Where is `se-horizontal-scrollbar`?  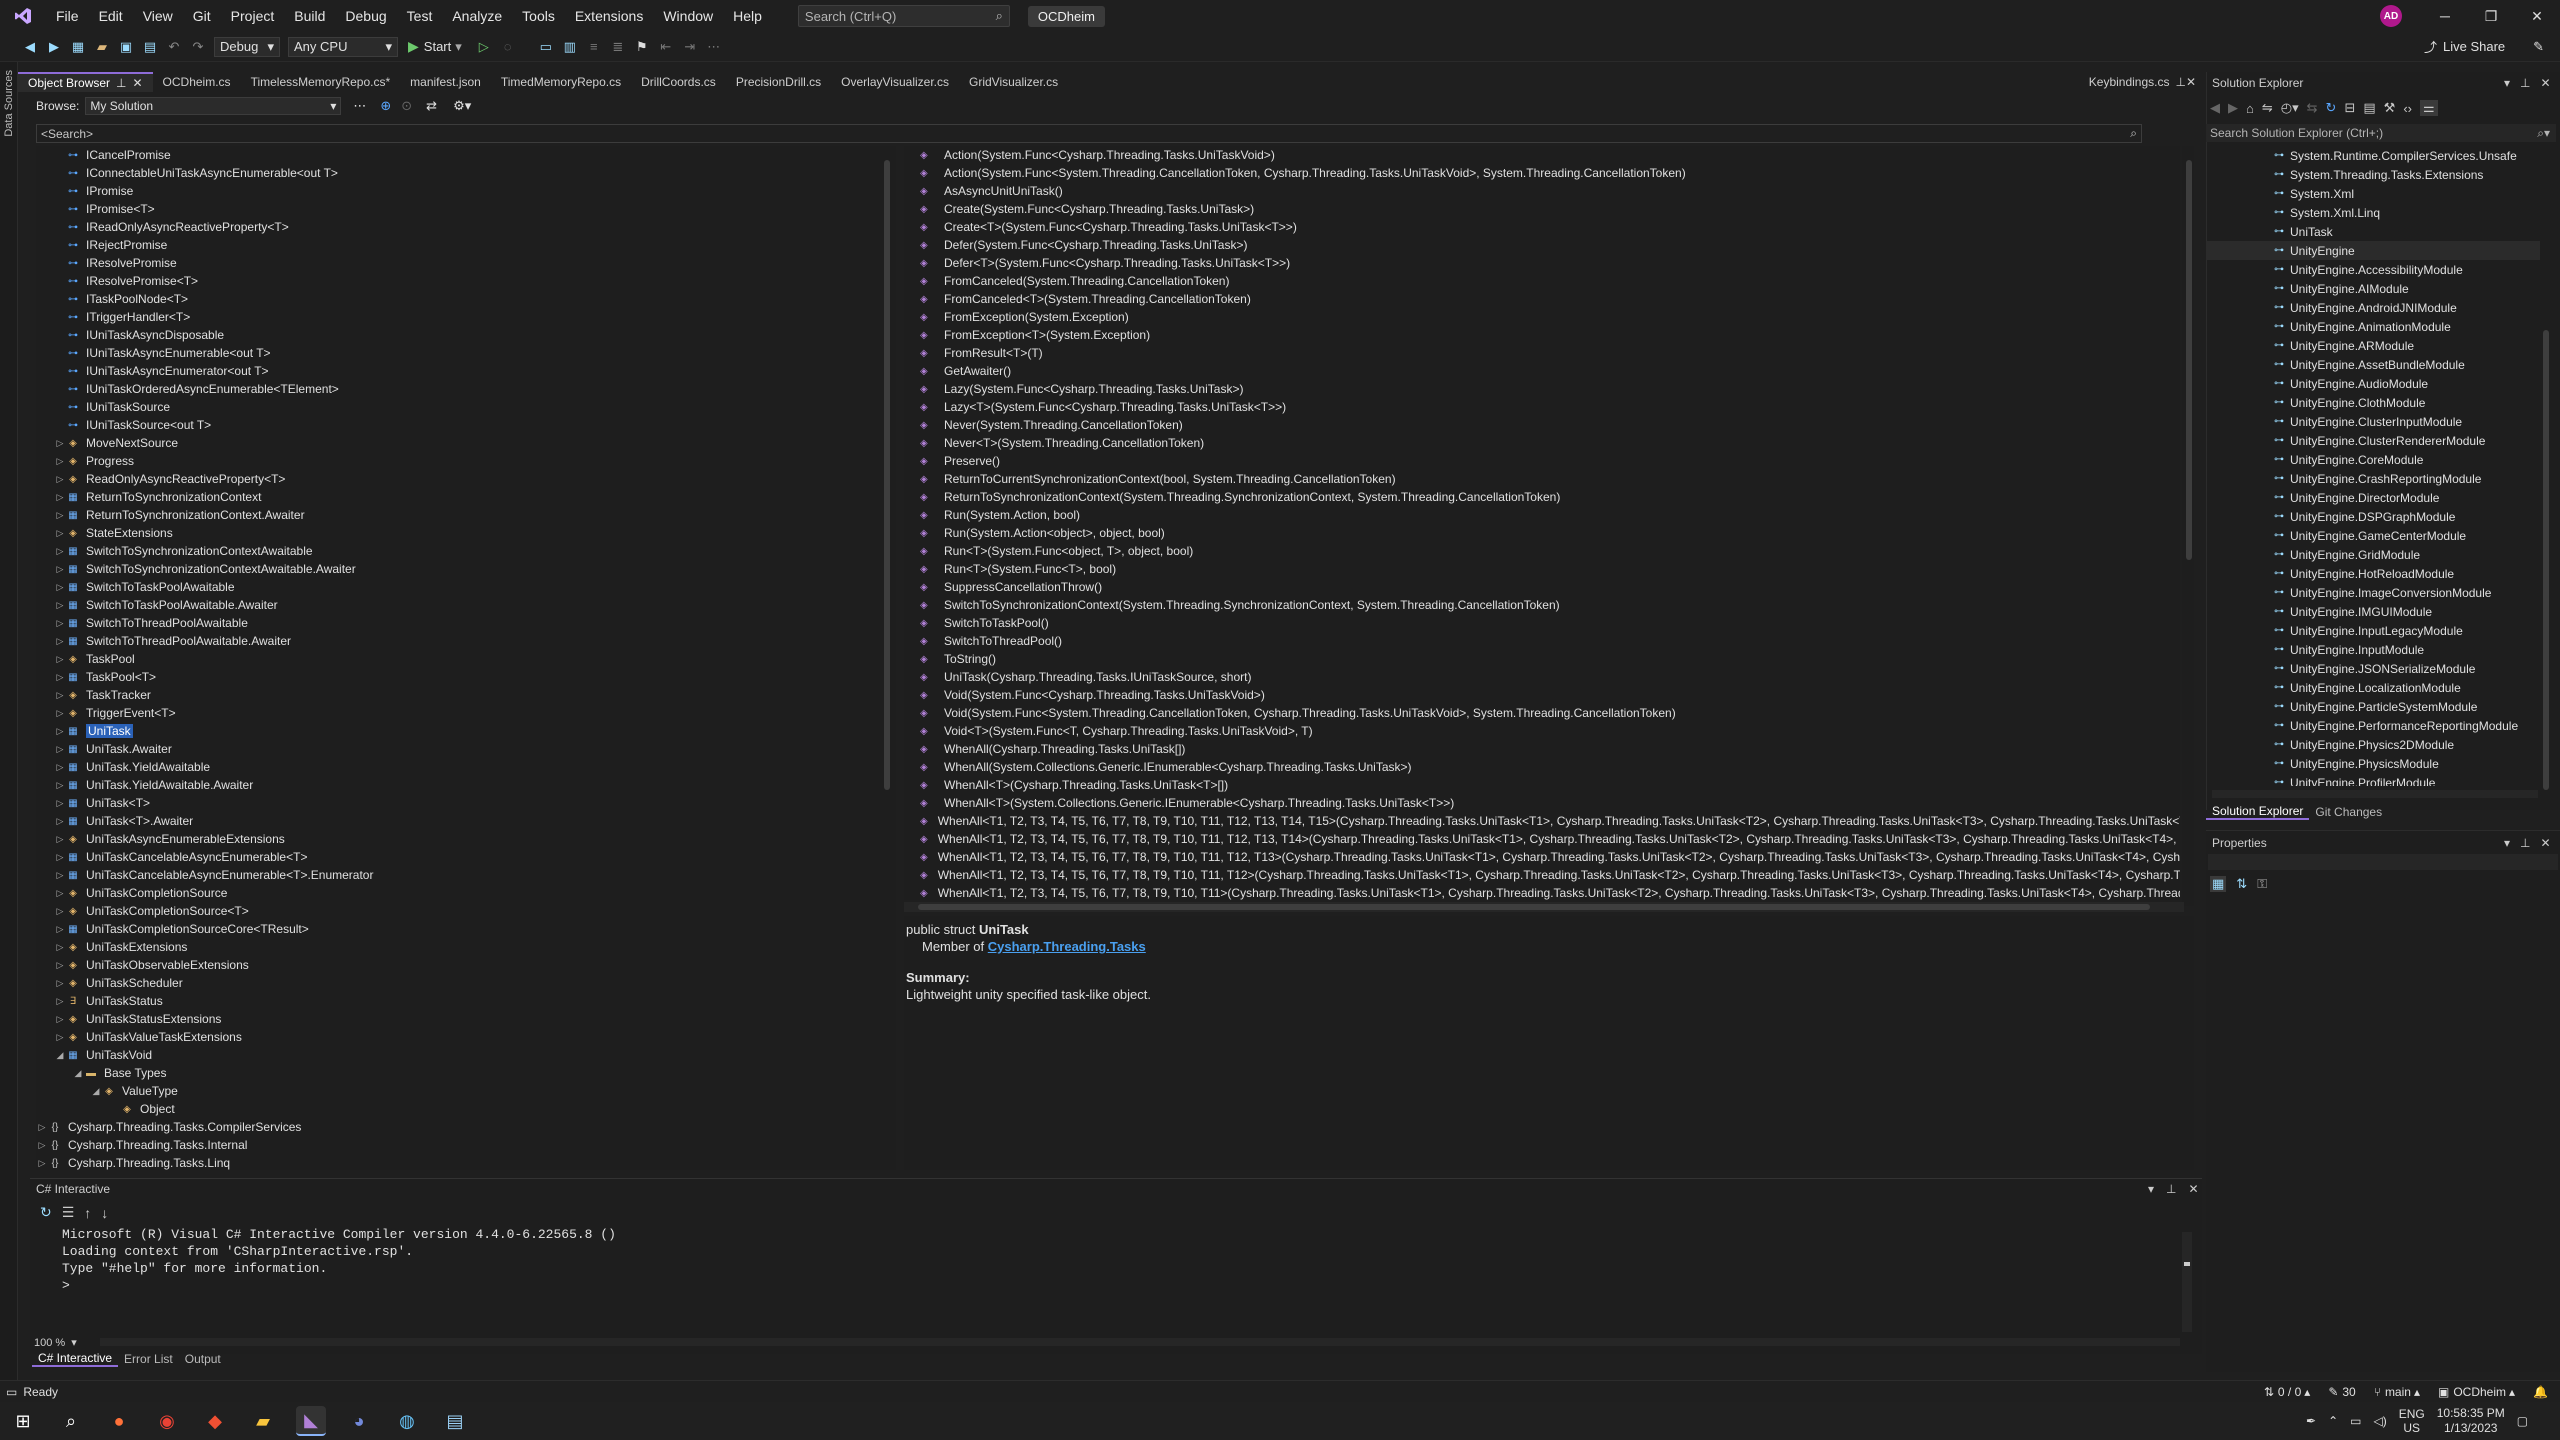 se-horizontal-scrollbar is located at coordinates (2375, 794).